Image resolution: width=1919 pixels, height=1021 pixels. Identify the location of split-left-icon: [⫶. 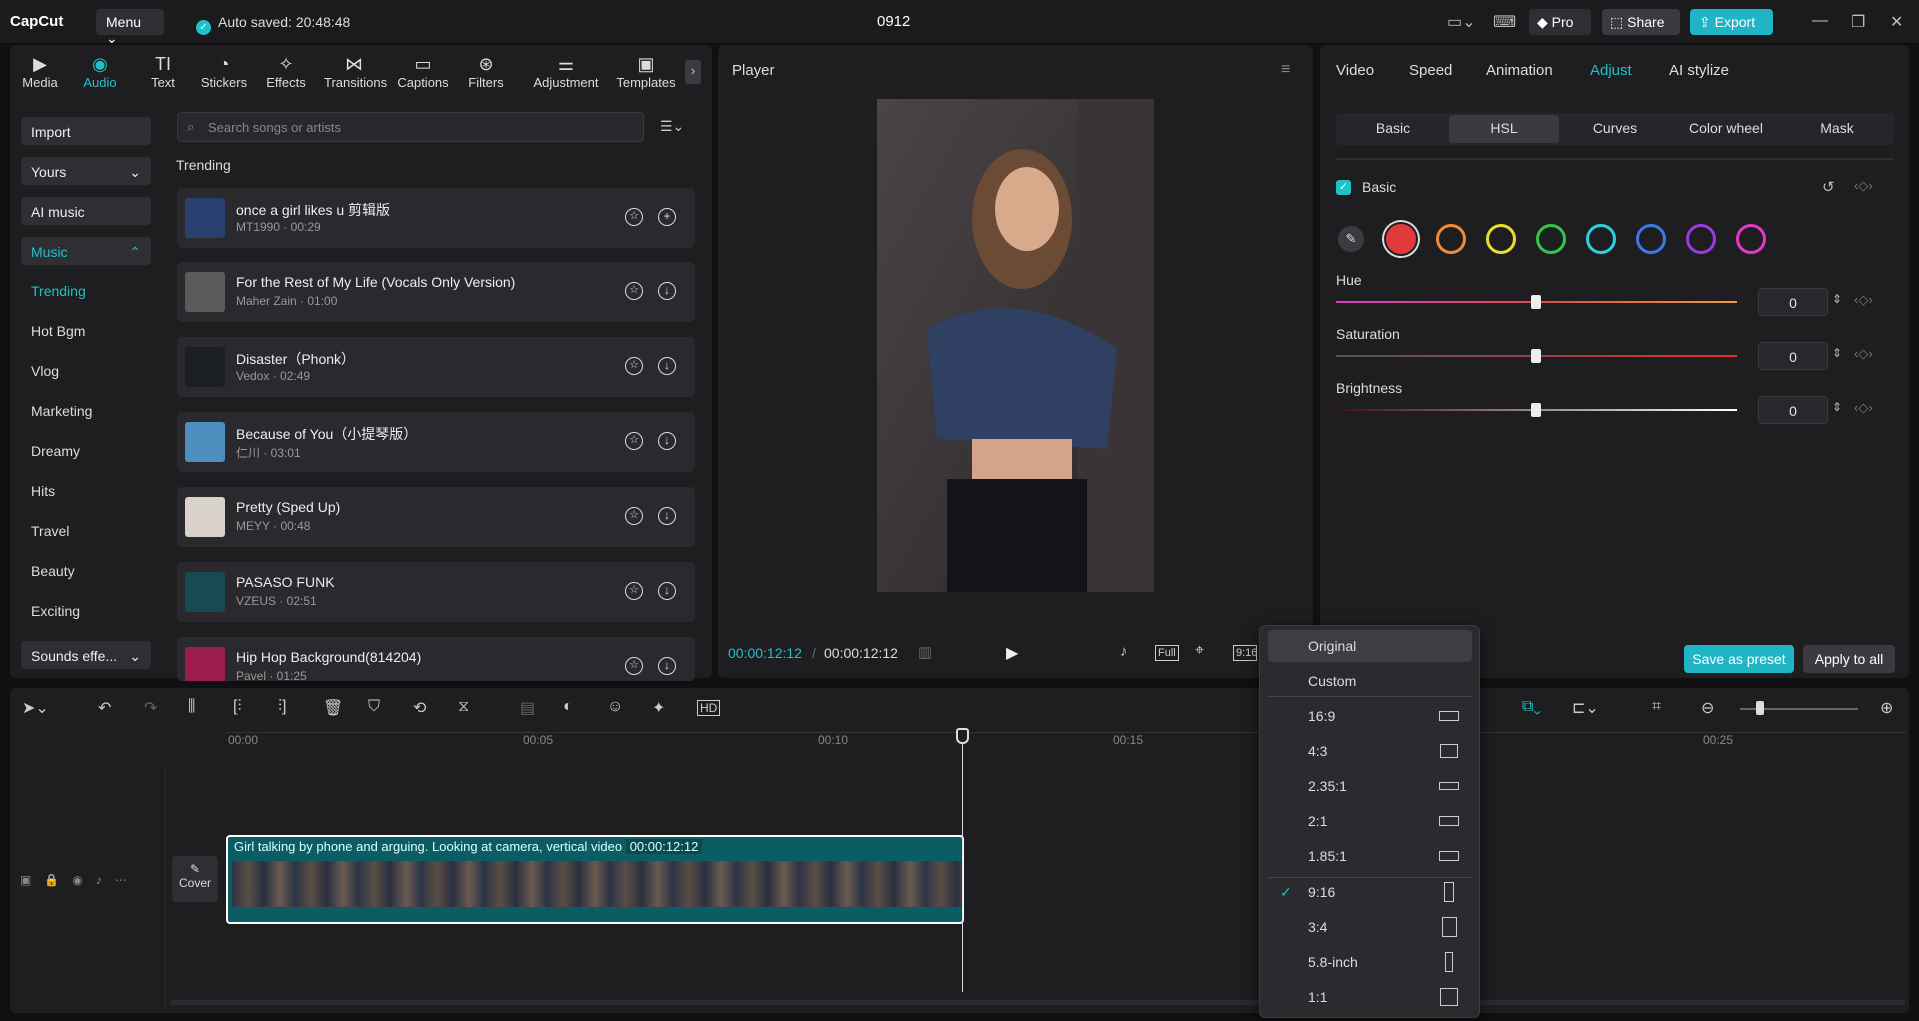
(237, 707).